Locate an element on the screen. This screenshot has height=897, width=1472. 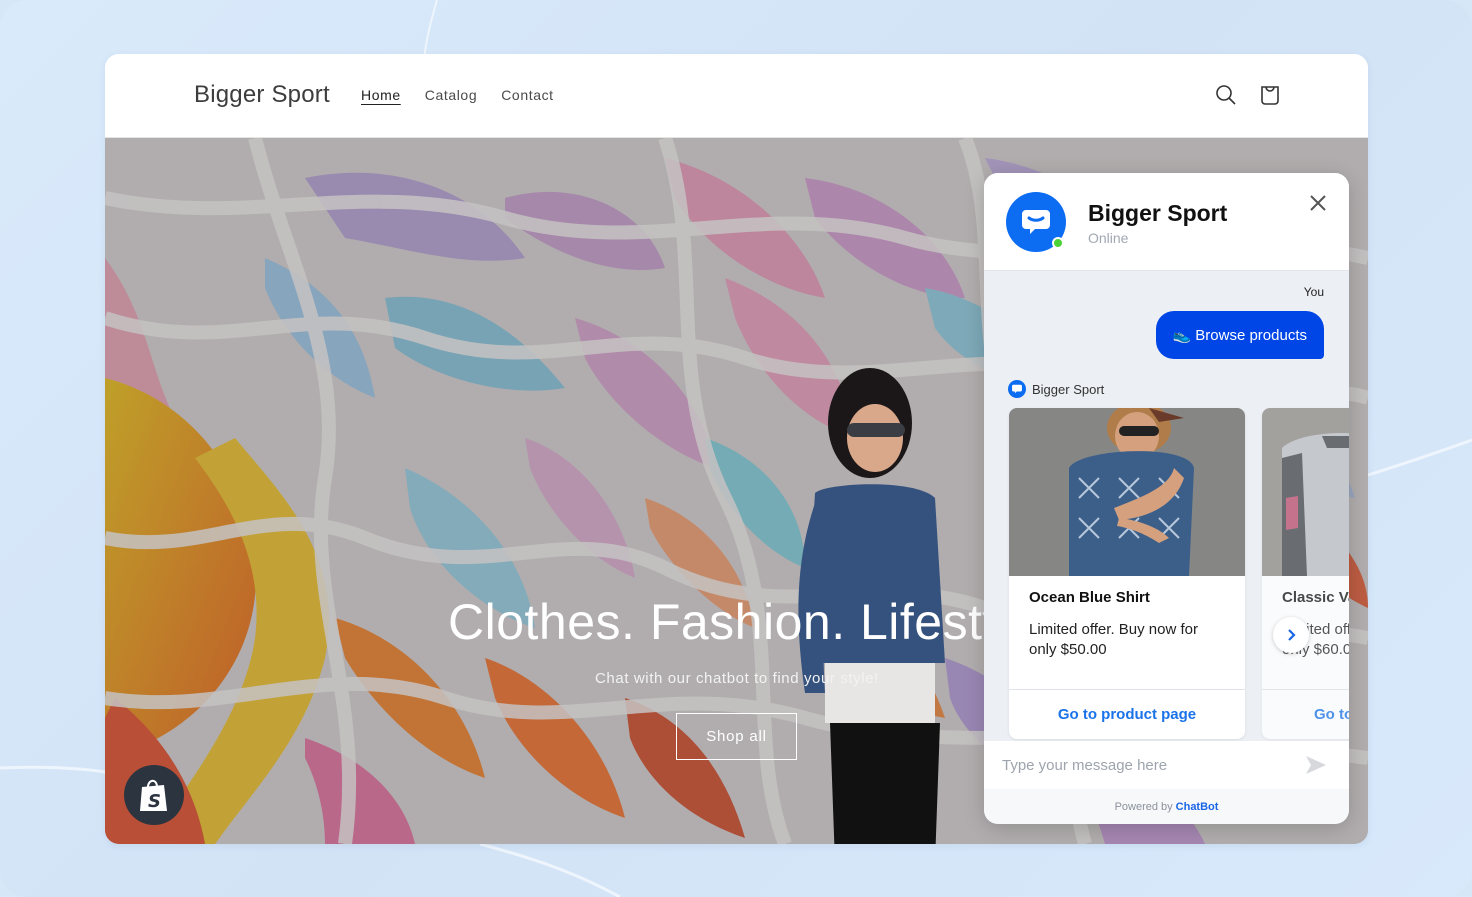
bot-mini-avatar-icon is located at coordinates (1017, 389).